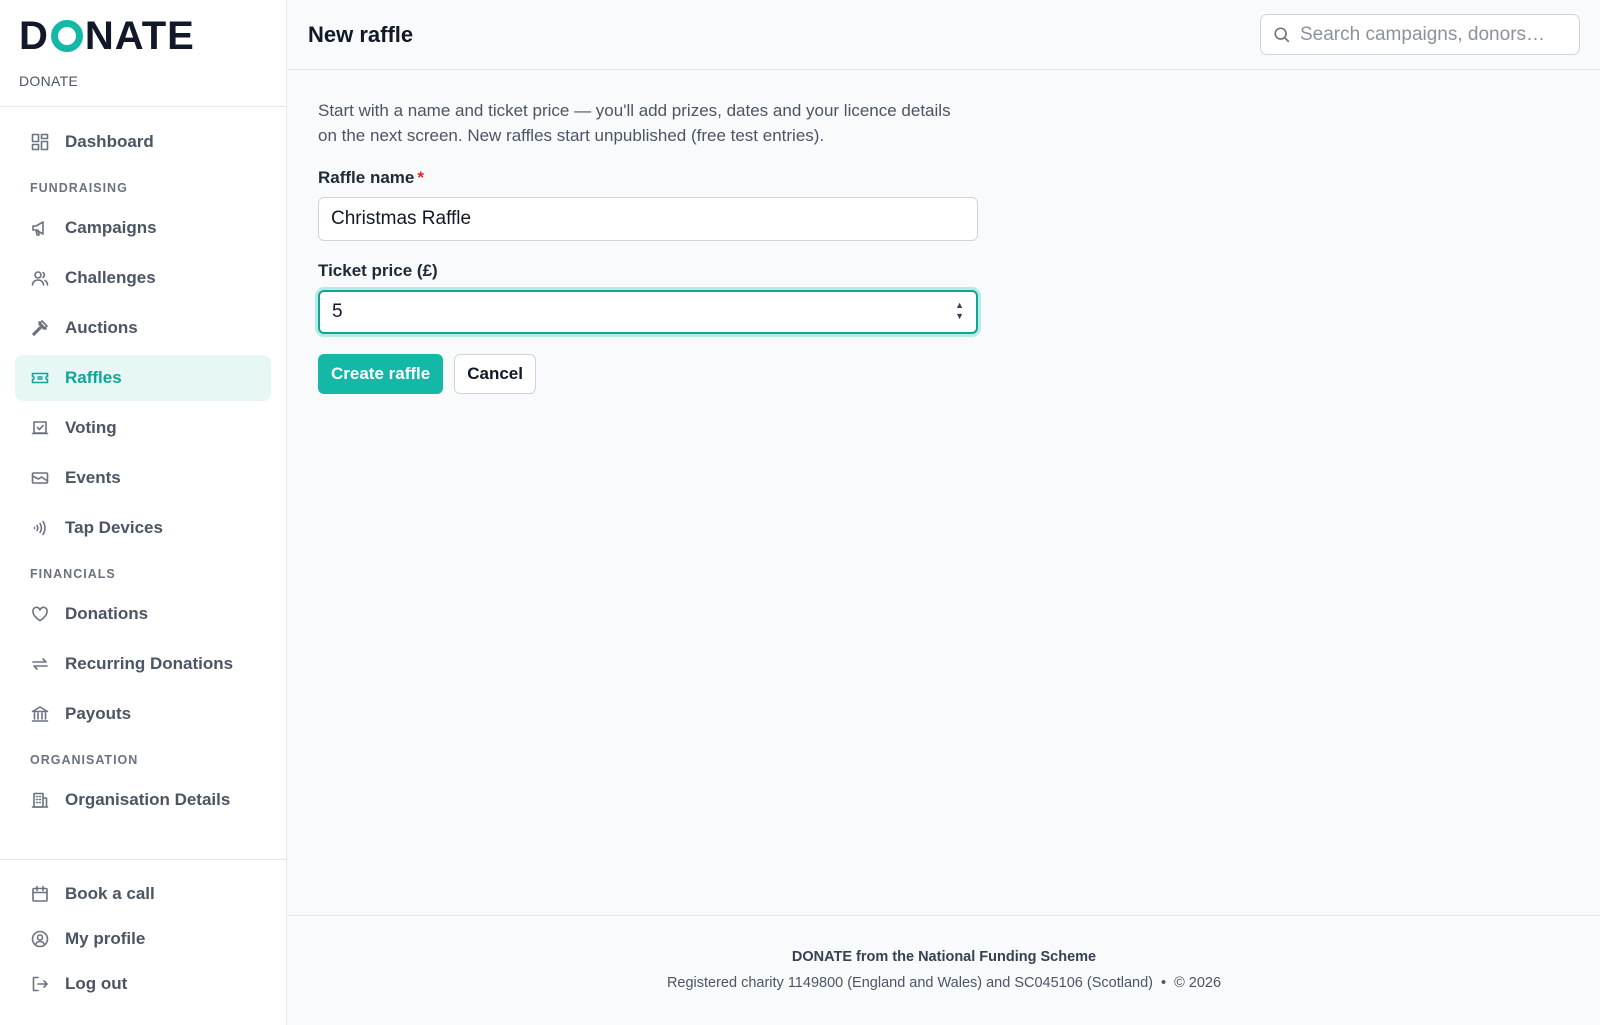 This screenshot has height=1025, width=1600. Describe the element at coordinates (40, 328) in the screenshot. I see `gavel-icon` at that location.